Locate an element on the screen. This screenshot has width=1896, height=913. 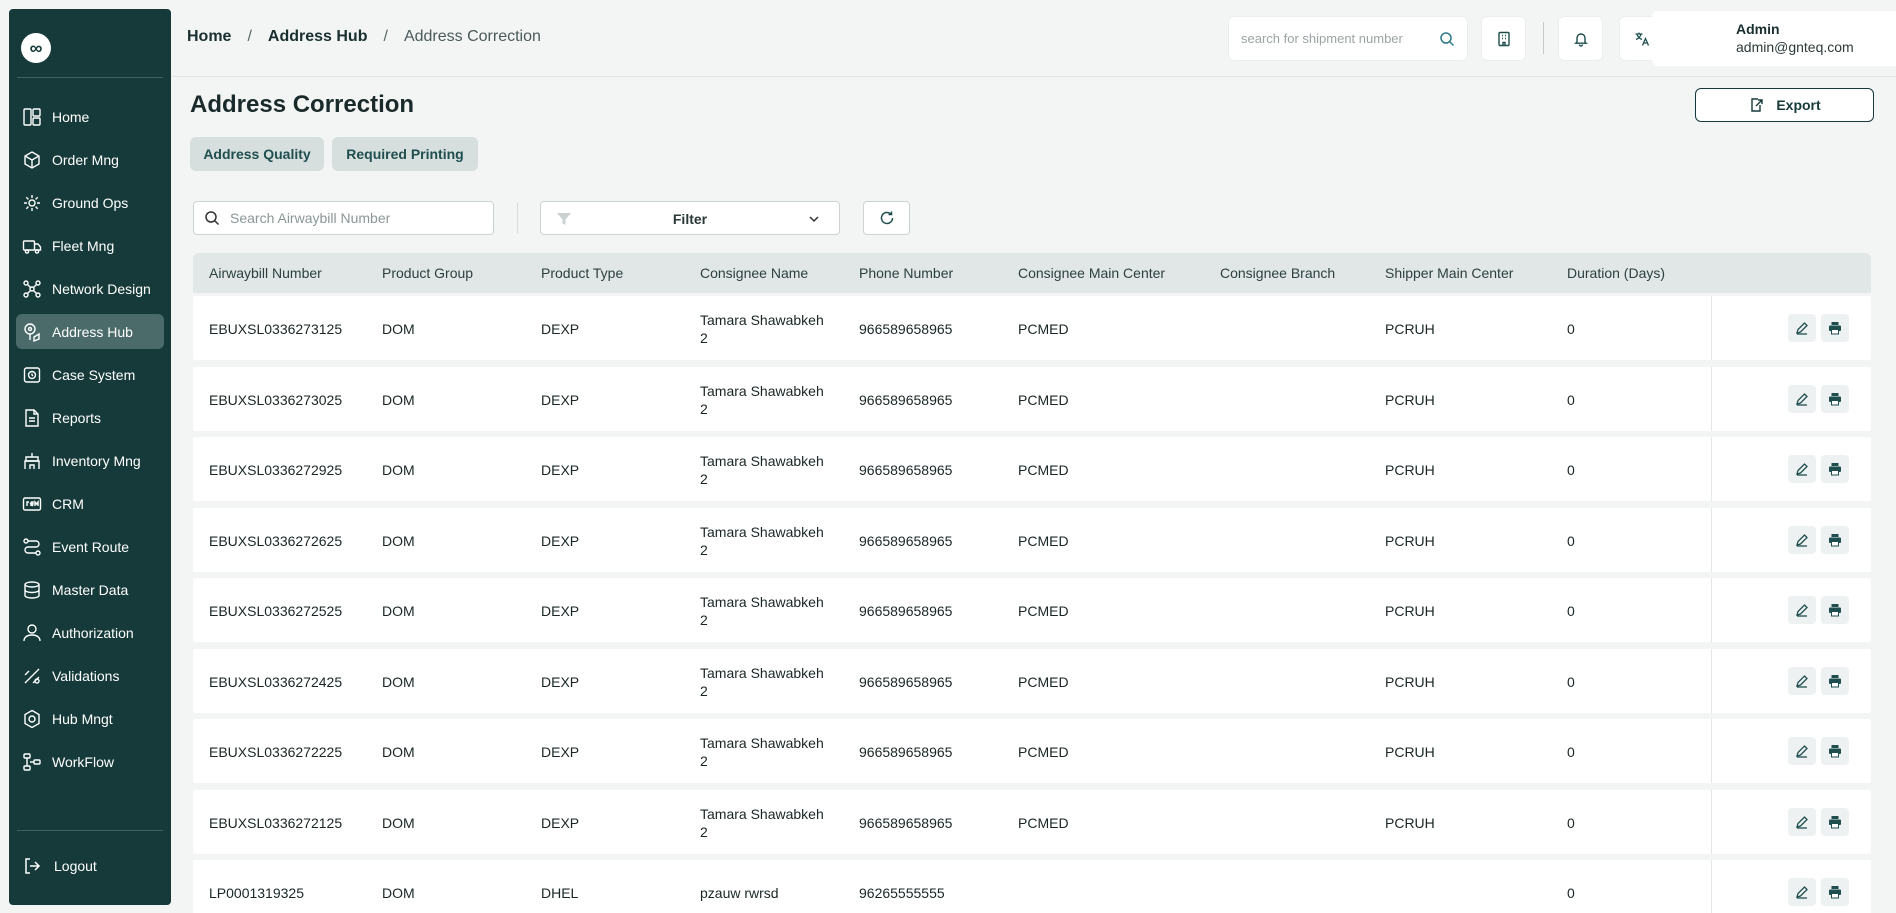
sidebar-item-workflow: WorkFlow is located at coordinates (90, 761).